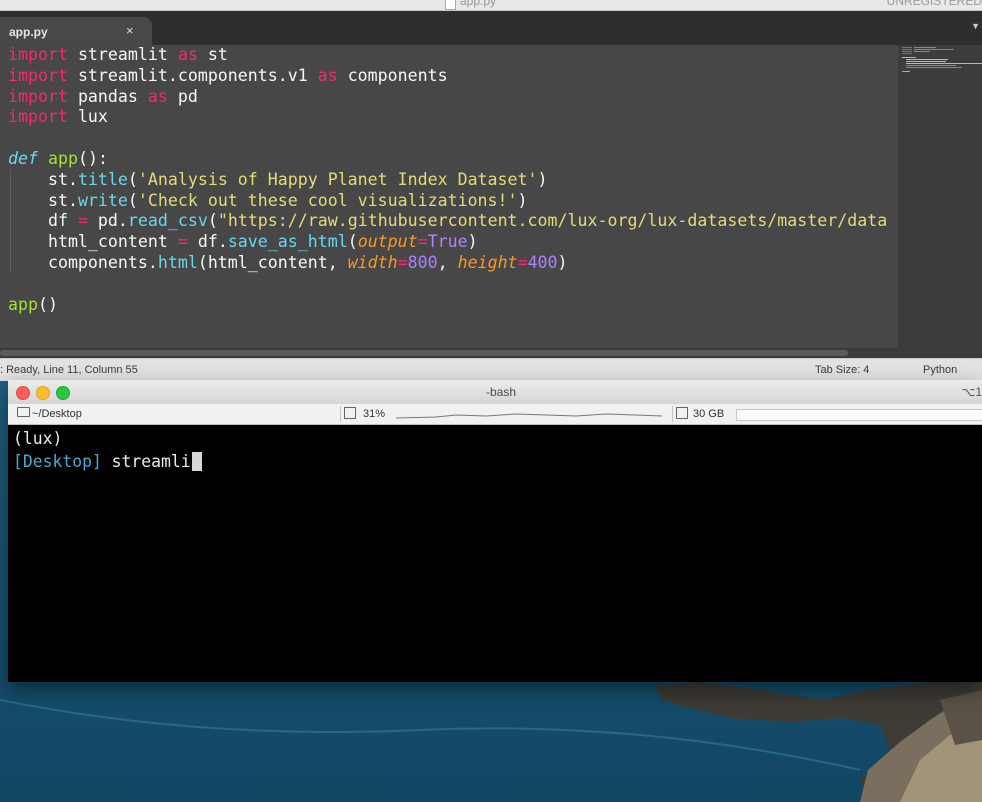 This screenshot has width=982, height=802. What do you see at coordinates (146, 461) in the screenshot?
I see `command-text: streamli` at bounding box center [146, 461].